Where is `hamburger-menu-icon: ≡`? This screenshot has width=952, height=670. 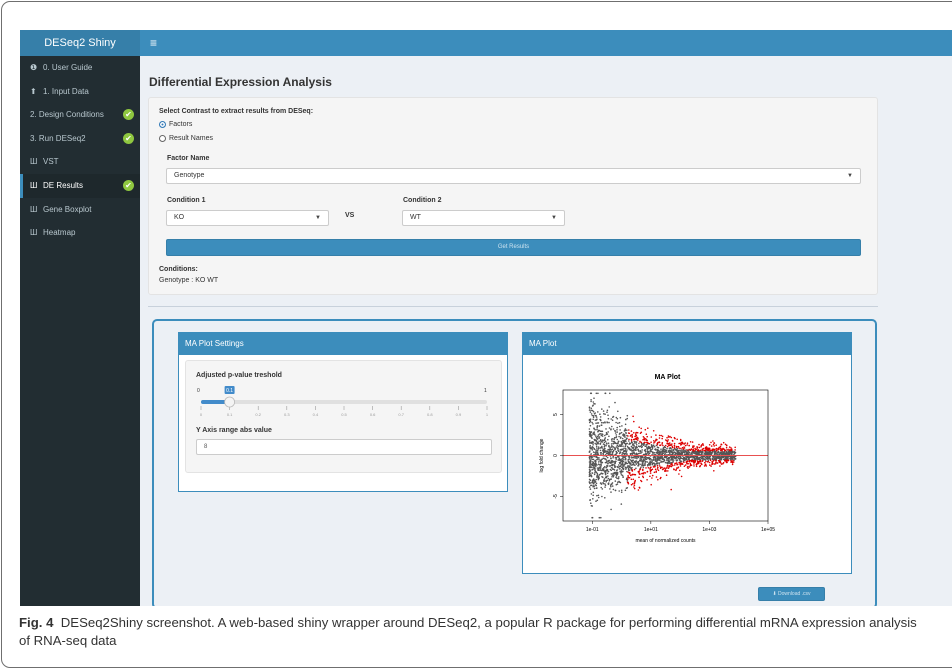
hamburger-menu-icon: ≡ is located at coordinates (153, 43).